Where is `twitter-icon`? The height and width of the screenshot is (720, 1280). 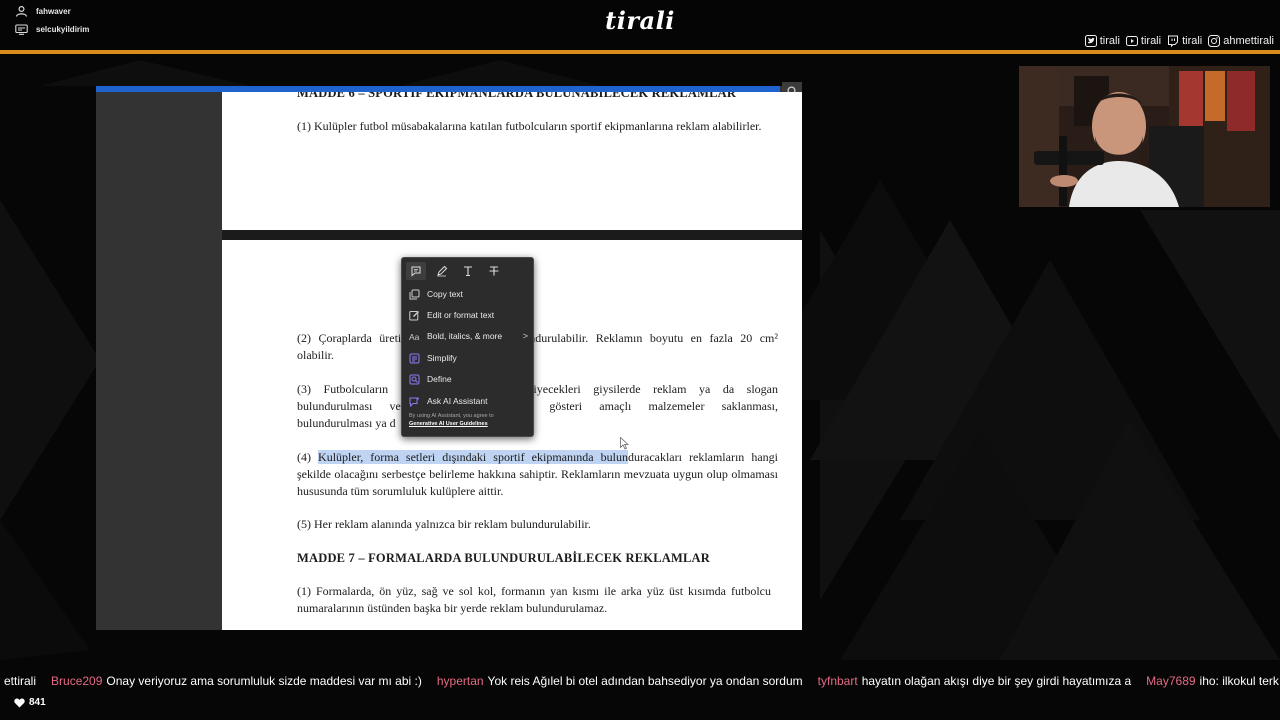 twitter-icon is located at coordinates (1090, 41).